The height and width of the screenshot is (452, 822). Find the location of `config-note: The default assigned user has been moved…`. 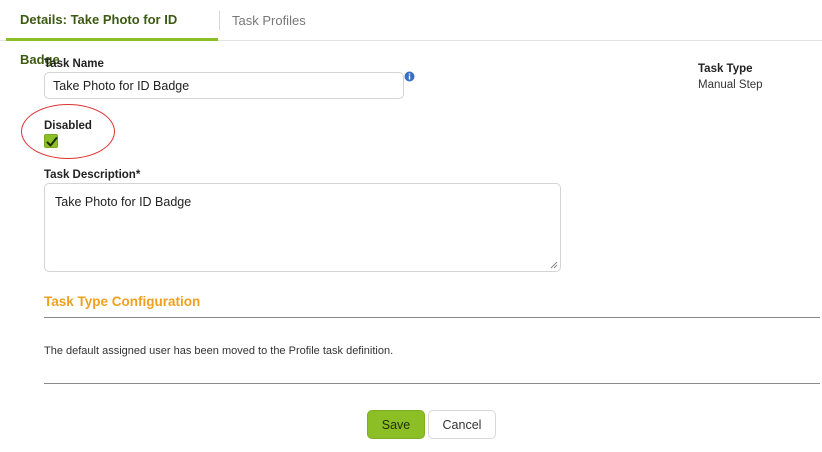

config-note: The default assigned user has been moved… is located at coordinates (219, 351).